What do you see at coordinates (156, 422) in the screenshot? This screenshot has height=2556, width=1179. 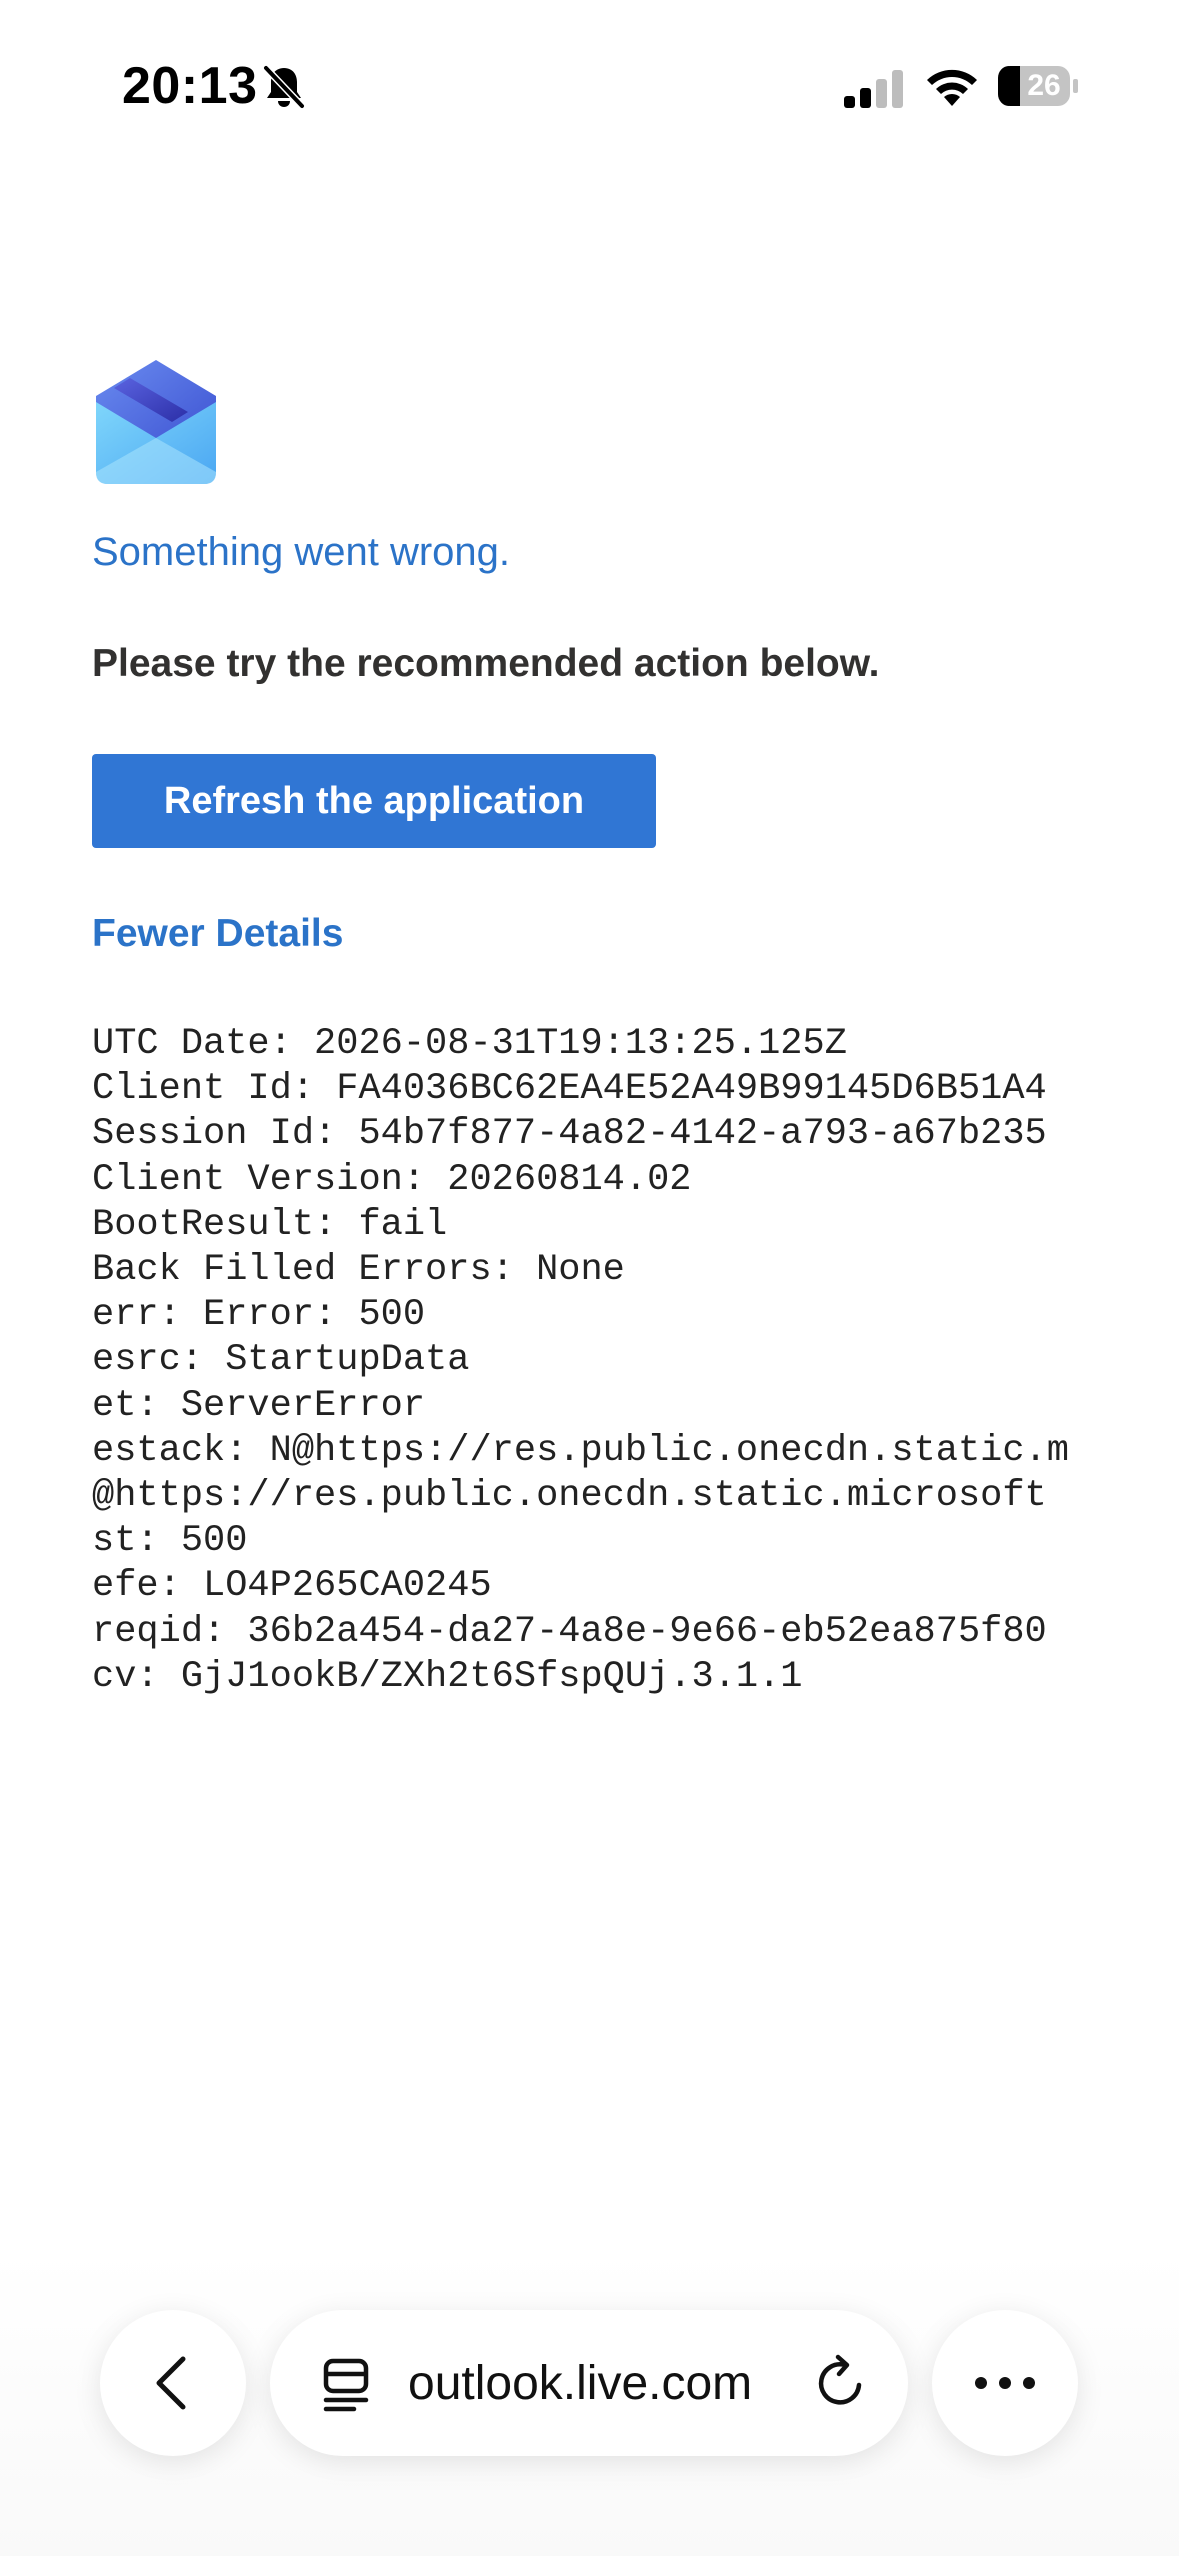 I see `outlook-envelope-icon` at bounding box center [156, 422].